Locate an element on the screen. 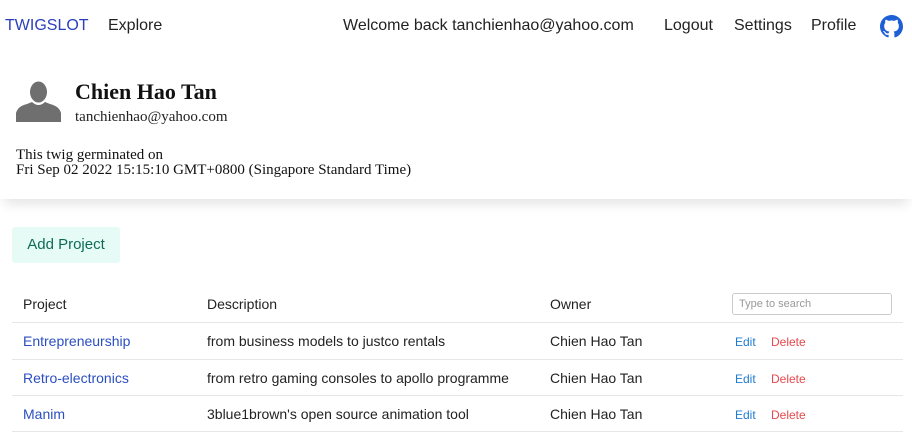 This screenshot has width=912, height=435. project-link: Manim is located at coordinates (44, 414).